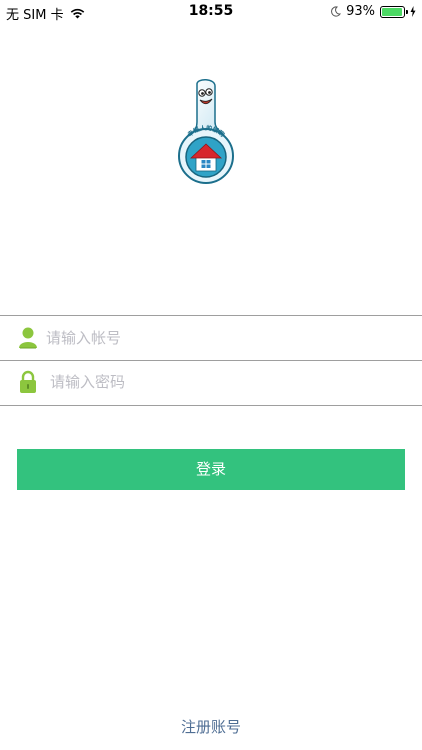 The height and width of the screenshot is (750, 422). I want to click on status-right: 93%, so click(373, 11).